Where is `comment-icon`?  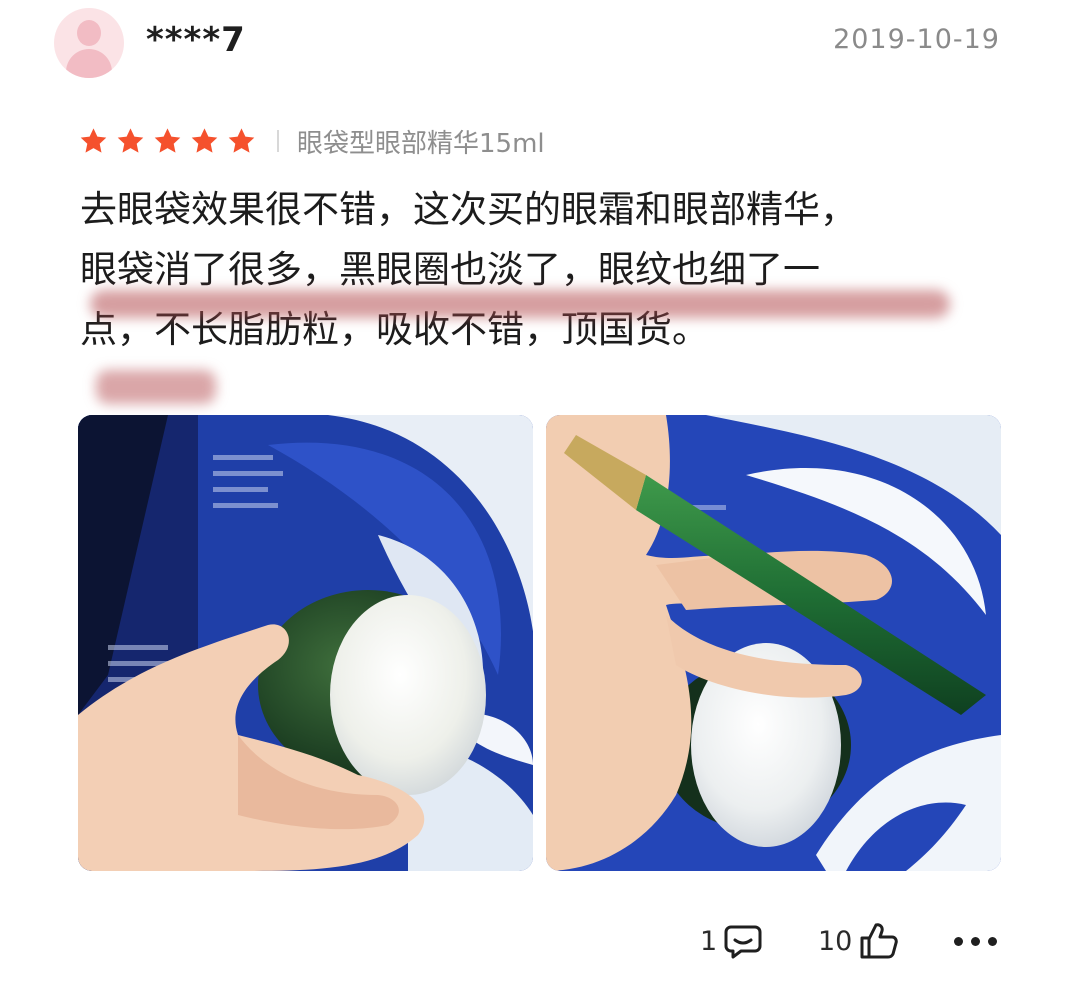
comment-icon is located at coordinates (743, 942).